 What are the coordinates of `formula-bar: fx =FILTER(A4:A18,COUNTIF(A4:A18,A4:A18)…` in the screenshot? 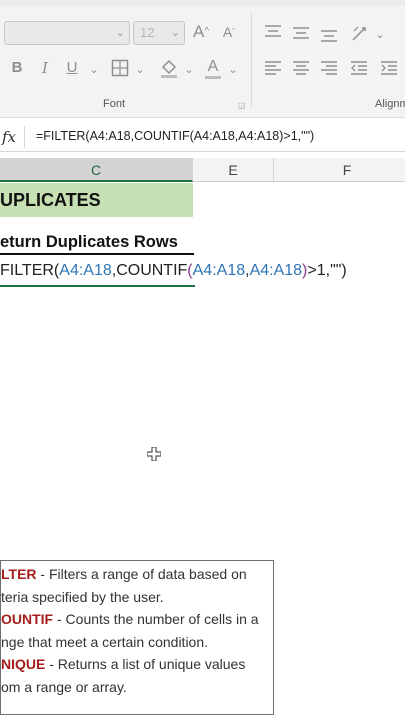 It's located at (202, 137).